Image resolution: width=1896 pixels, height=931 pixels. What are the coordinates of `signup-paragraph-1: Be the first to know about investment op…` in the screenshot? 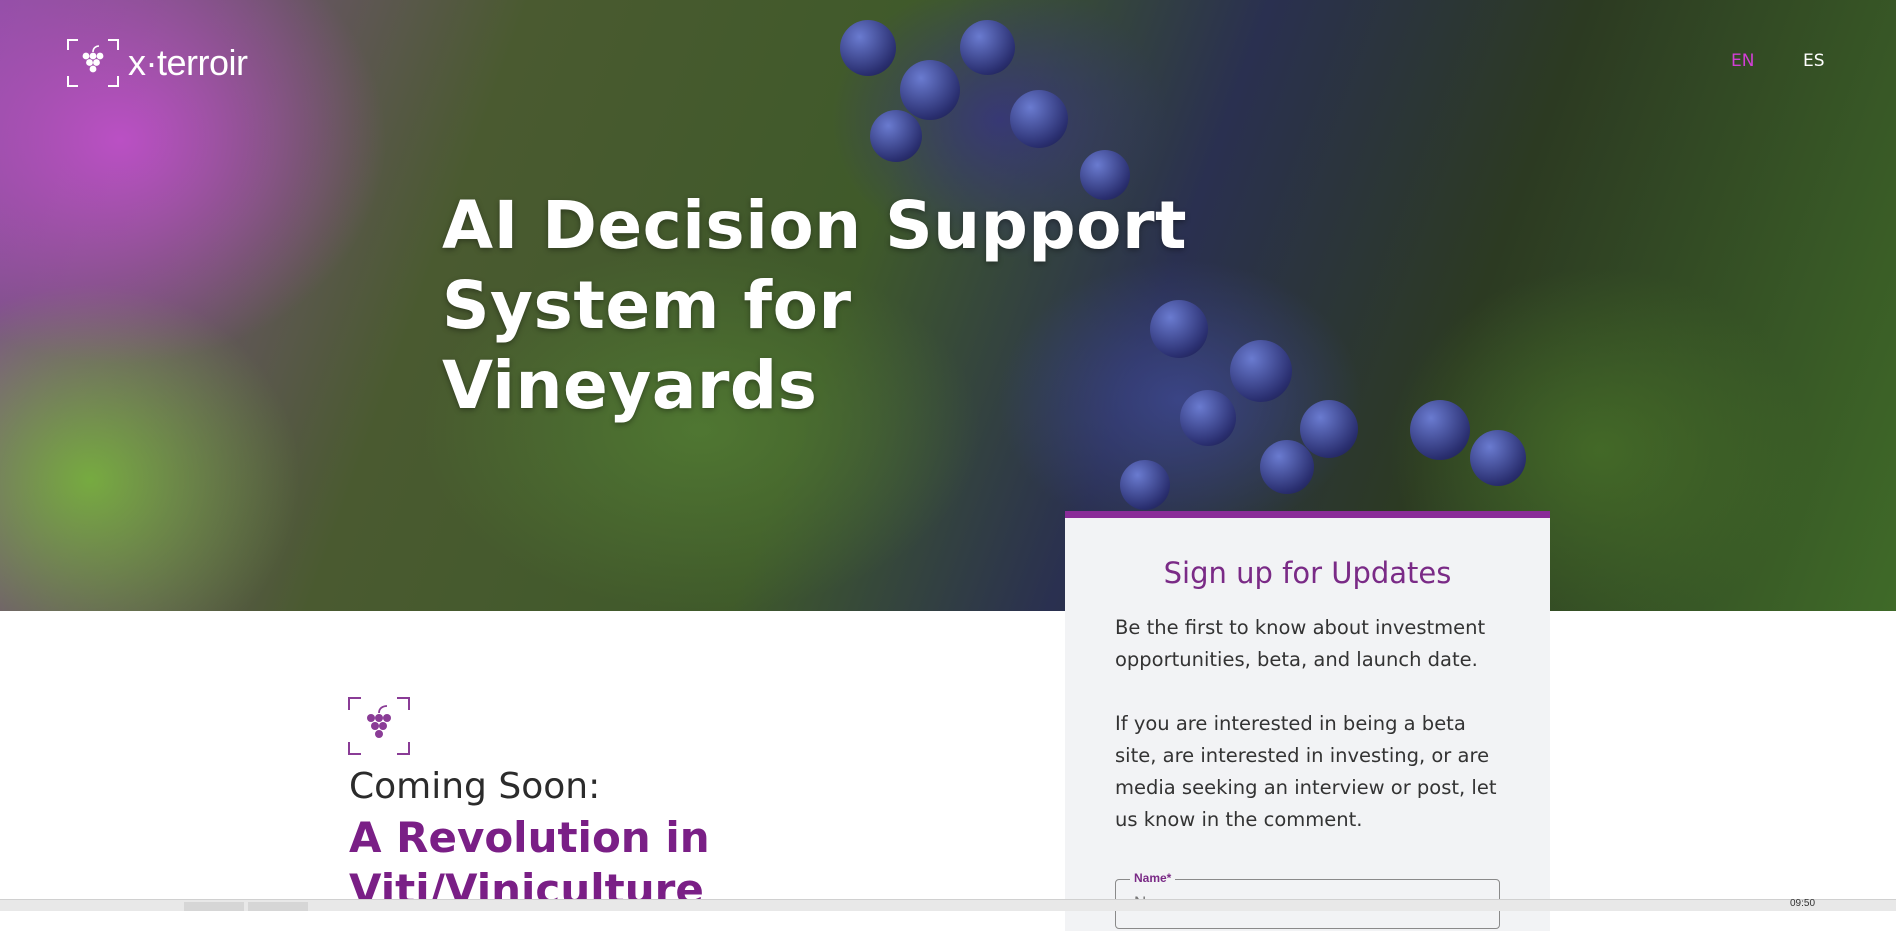 It's located at (1300, 643).